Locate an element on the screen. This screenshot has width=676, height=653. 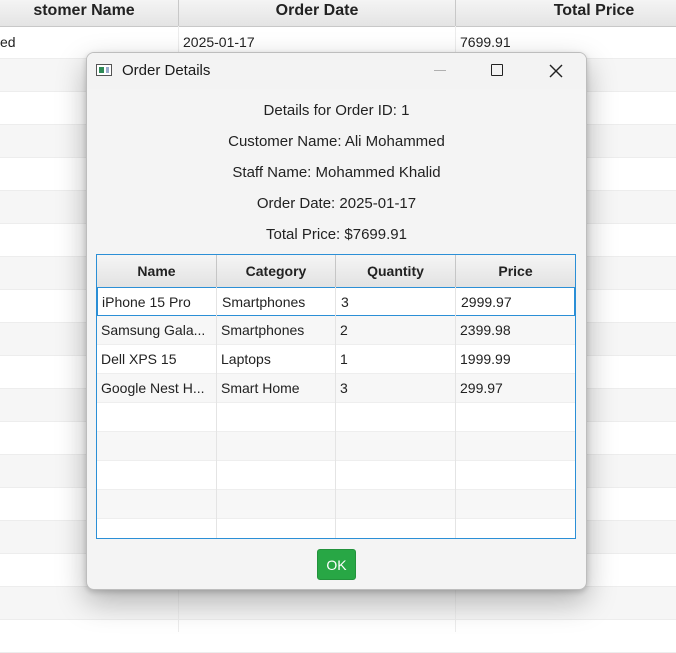
order-date-label: Order Date: 2025-01-17 is located at coordinates (336, 203).